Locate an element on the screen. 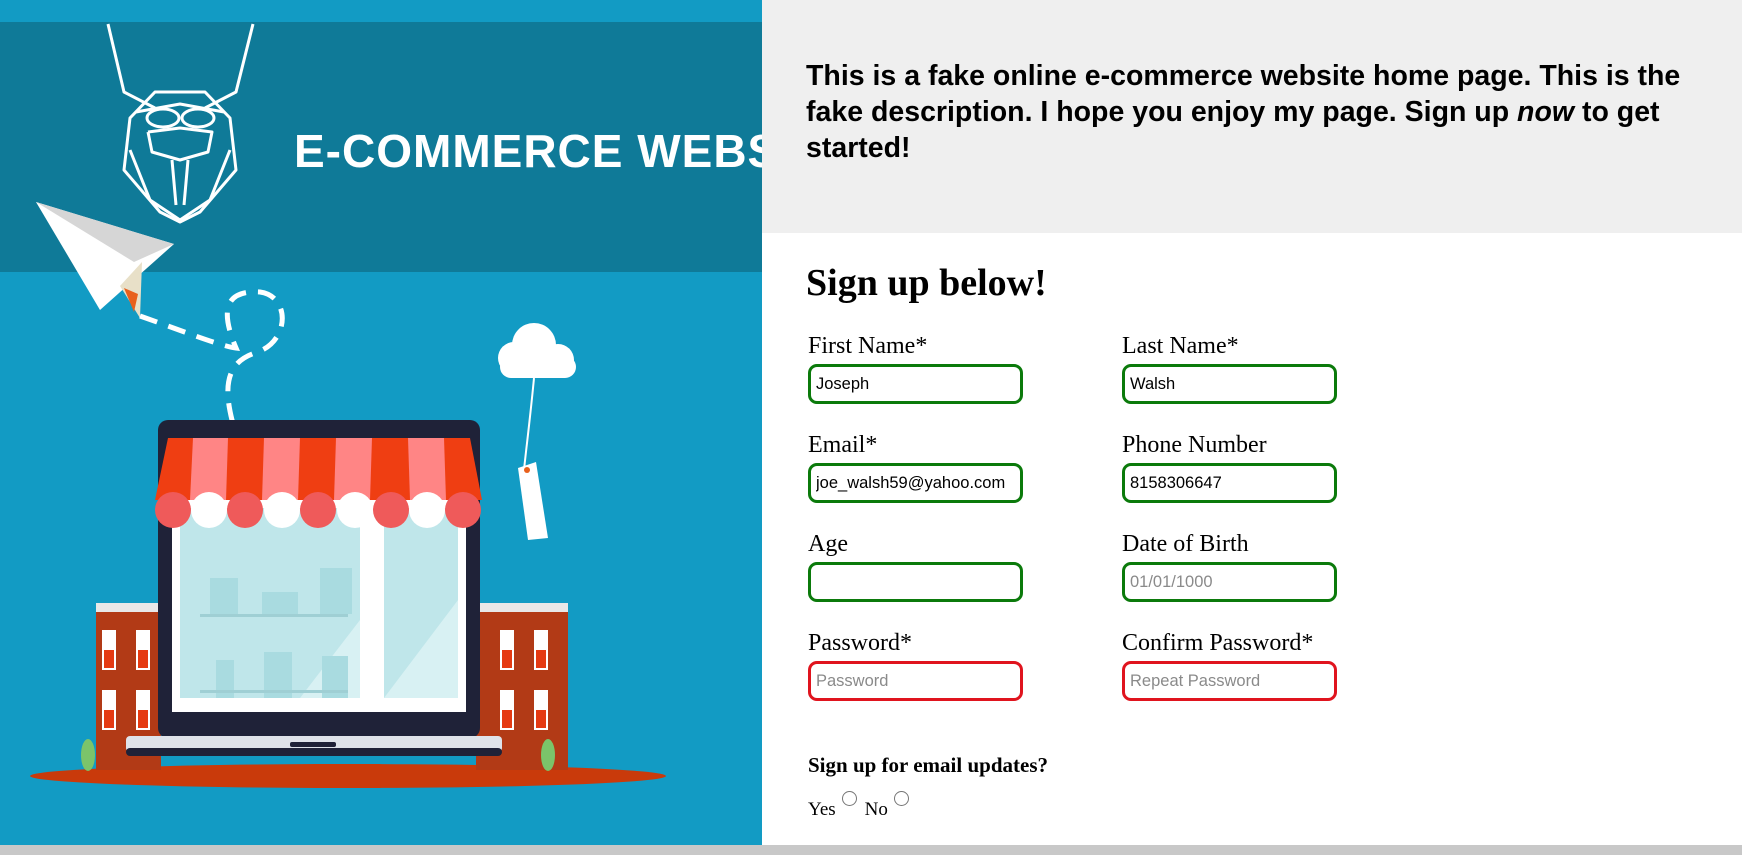  dob-group: Date of Birth is located at coordinates (1229, 566).